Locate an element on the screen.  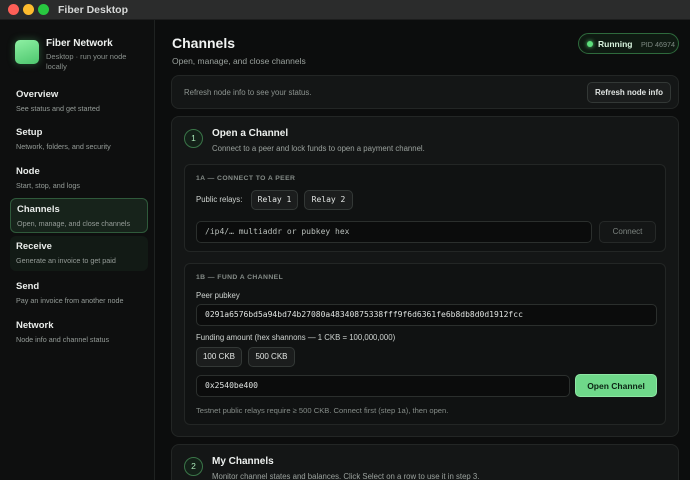
peer-pubkey-label: Peer pubkey is located at coordinates (218, 295).